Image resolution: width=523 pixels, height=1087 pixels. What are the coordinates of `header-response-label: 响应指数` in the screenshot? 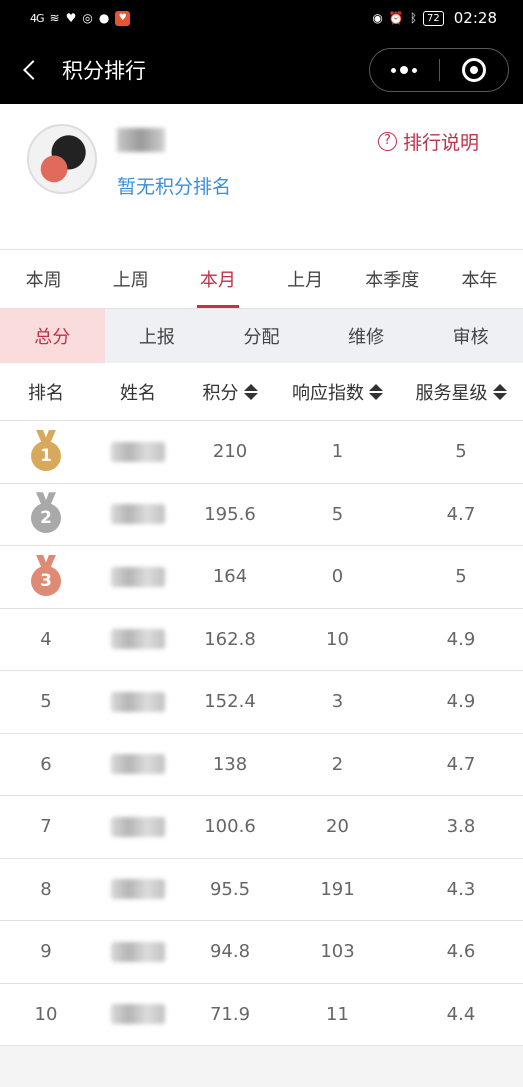 It's located at (328, 393).